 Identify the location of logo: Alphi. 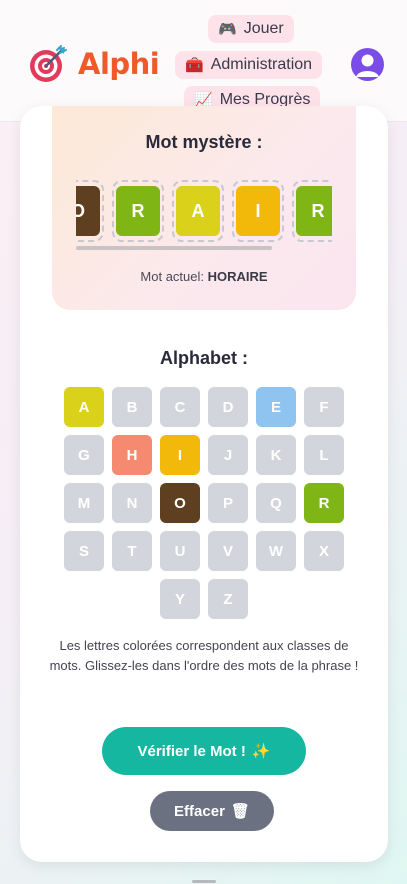
(94, 64).